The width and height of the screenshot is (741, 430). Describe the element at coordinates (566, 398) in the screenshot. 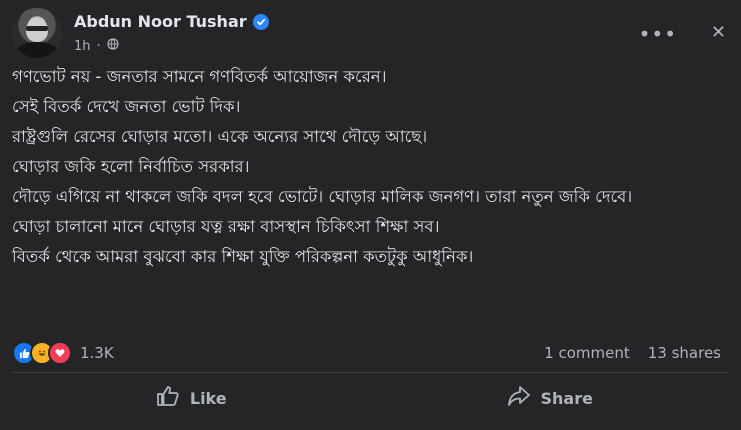

I see `share-label: Share` at that location.